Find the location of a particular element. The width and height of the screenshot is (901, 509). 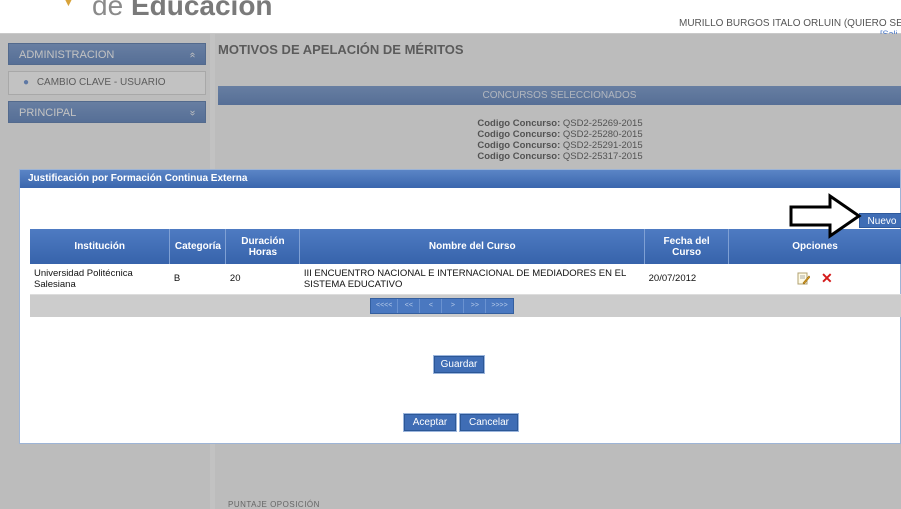

pager-first-button: <<<< is located at coordinates (385, 306).